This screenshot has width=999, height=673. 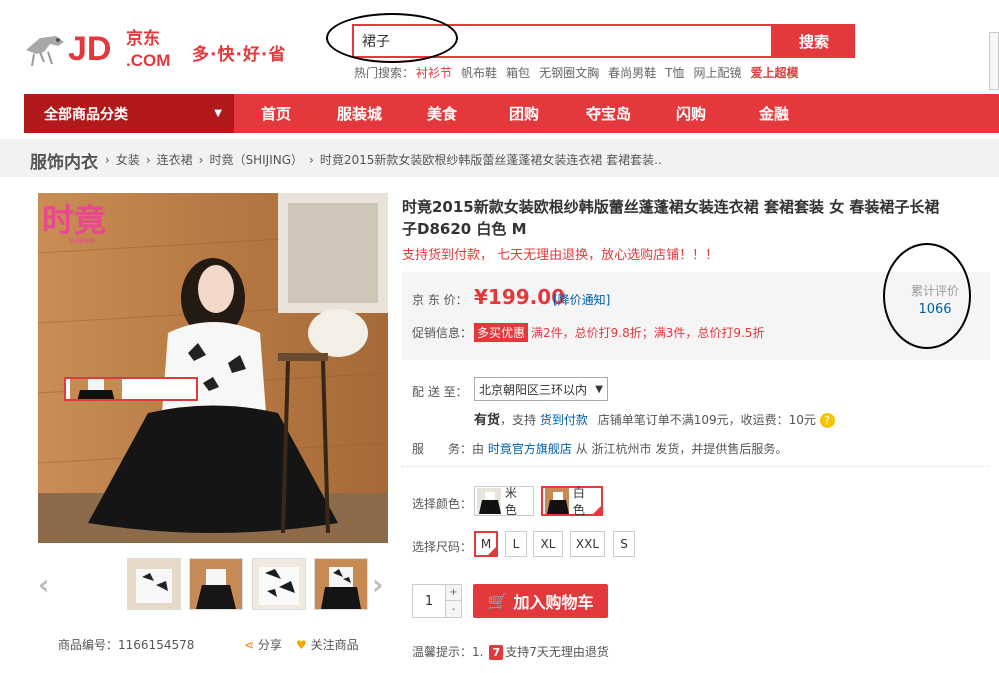 What do you see at coordinates (429, 601) in the screenshot?
I see `quantity-input: 1` at bounding box center [429, 601].